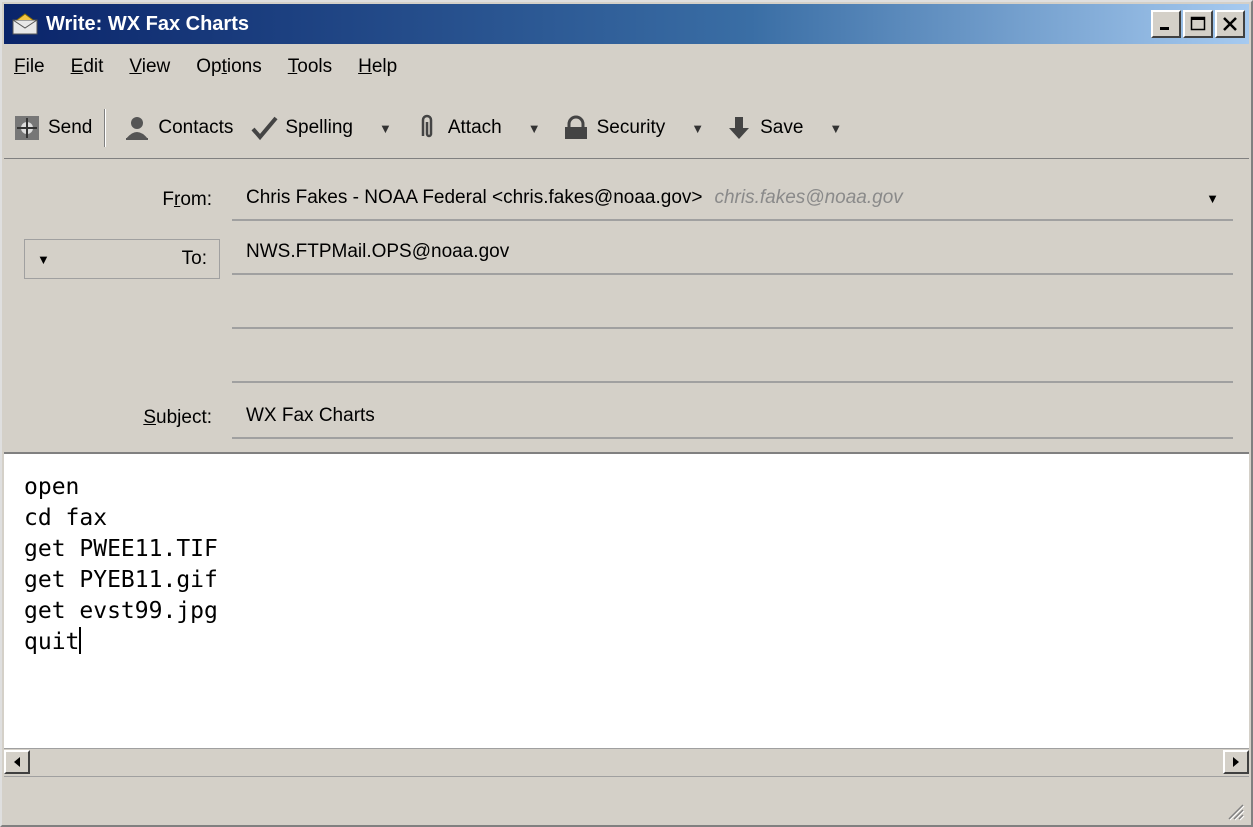 This screenshot has height=827, width=1253. What do you see at coordinates (739, 128) in the screenshot?
I see `down-arrow-icon` at bounding box center [739, 128].